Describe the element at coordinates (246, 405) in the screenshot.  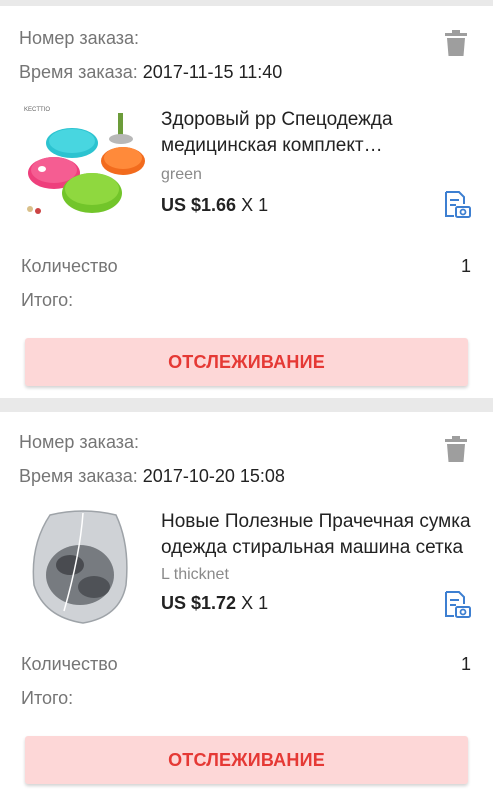
I see `card-separator` at that location.